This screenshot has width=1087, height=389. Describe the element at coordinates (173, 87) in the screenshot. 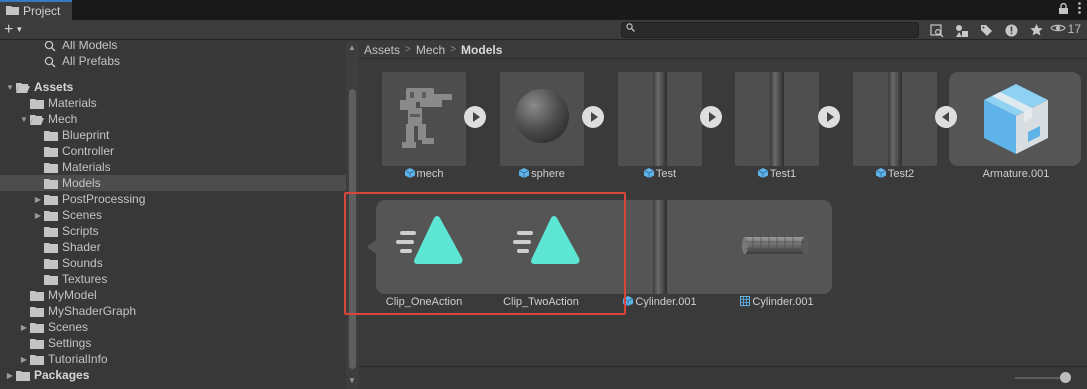

I see `tree-item: ▼ Assets` at that location.